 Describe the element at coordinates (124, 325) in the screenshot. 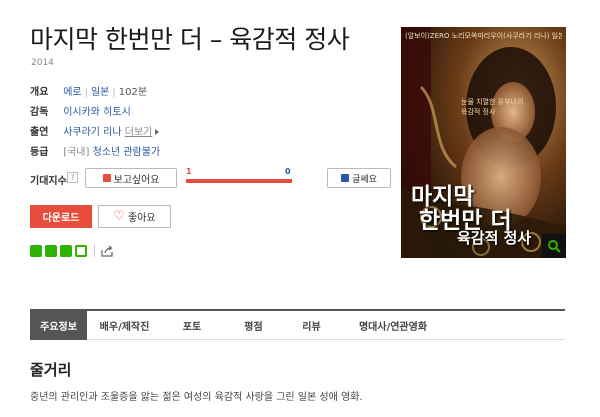

I see `tab-cast-crew: 배우/제작진` at that location.